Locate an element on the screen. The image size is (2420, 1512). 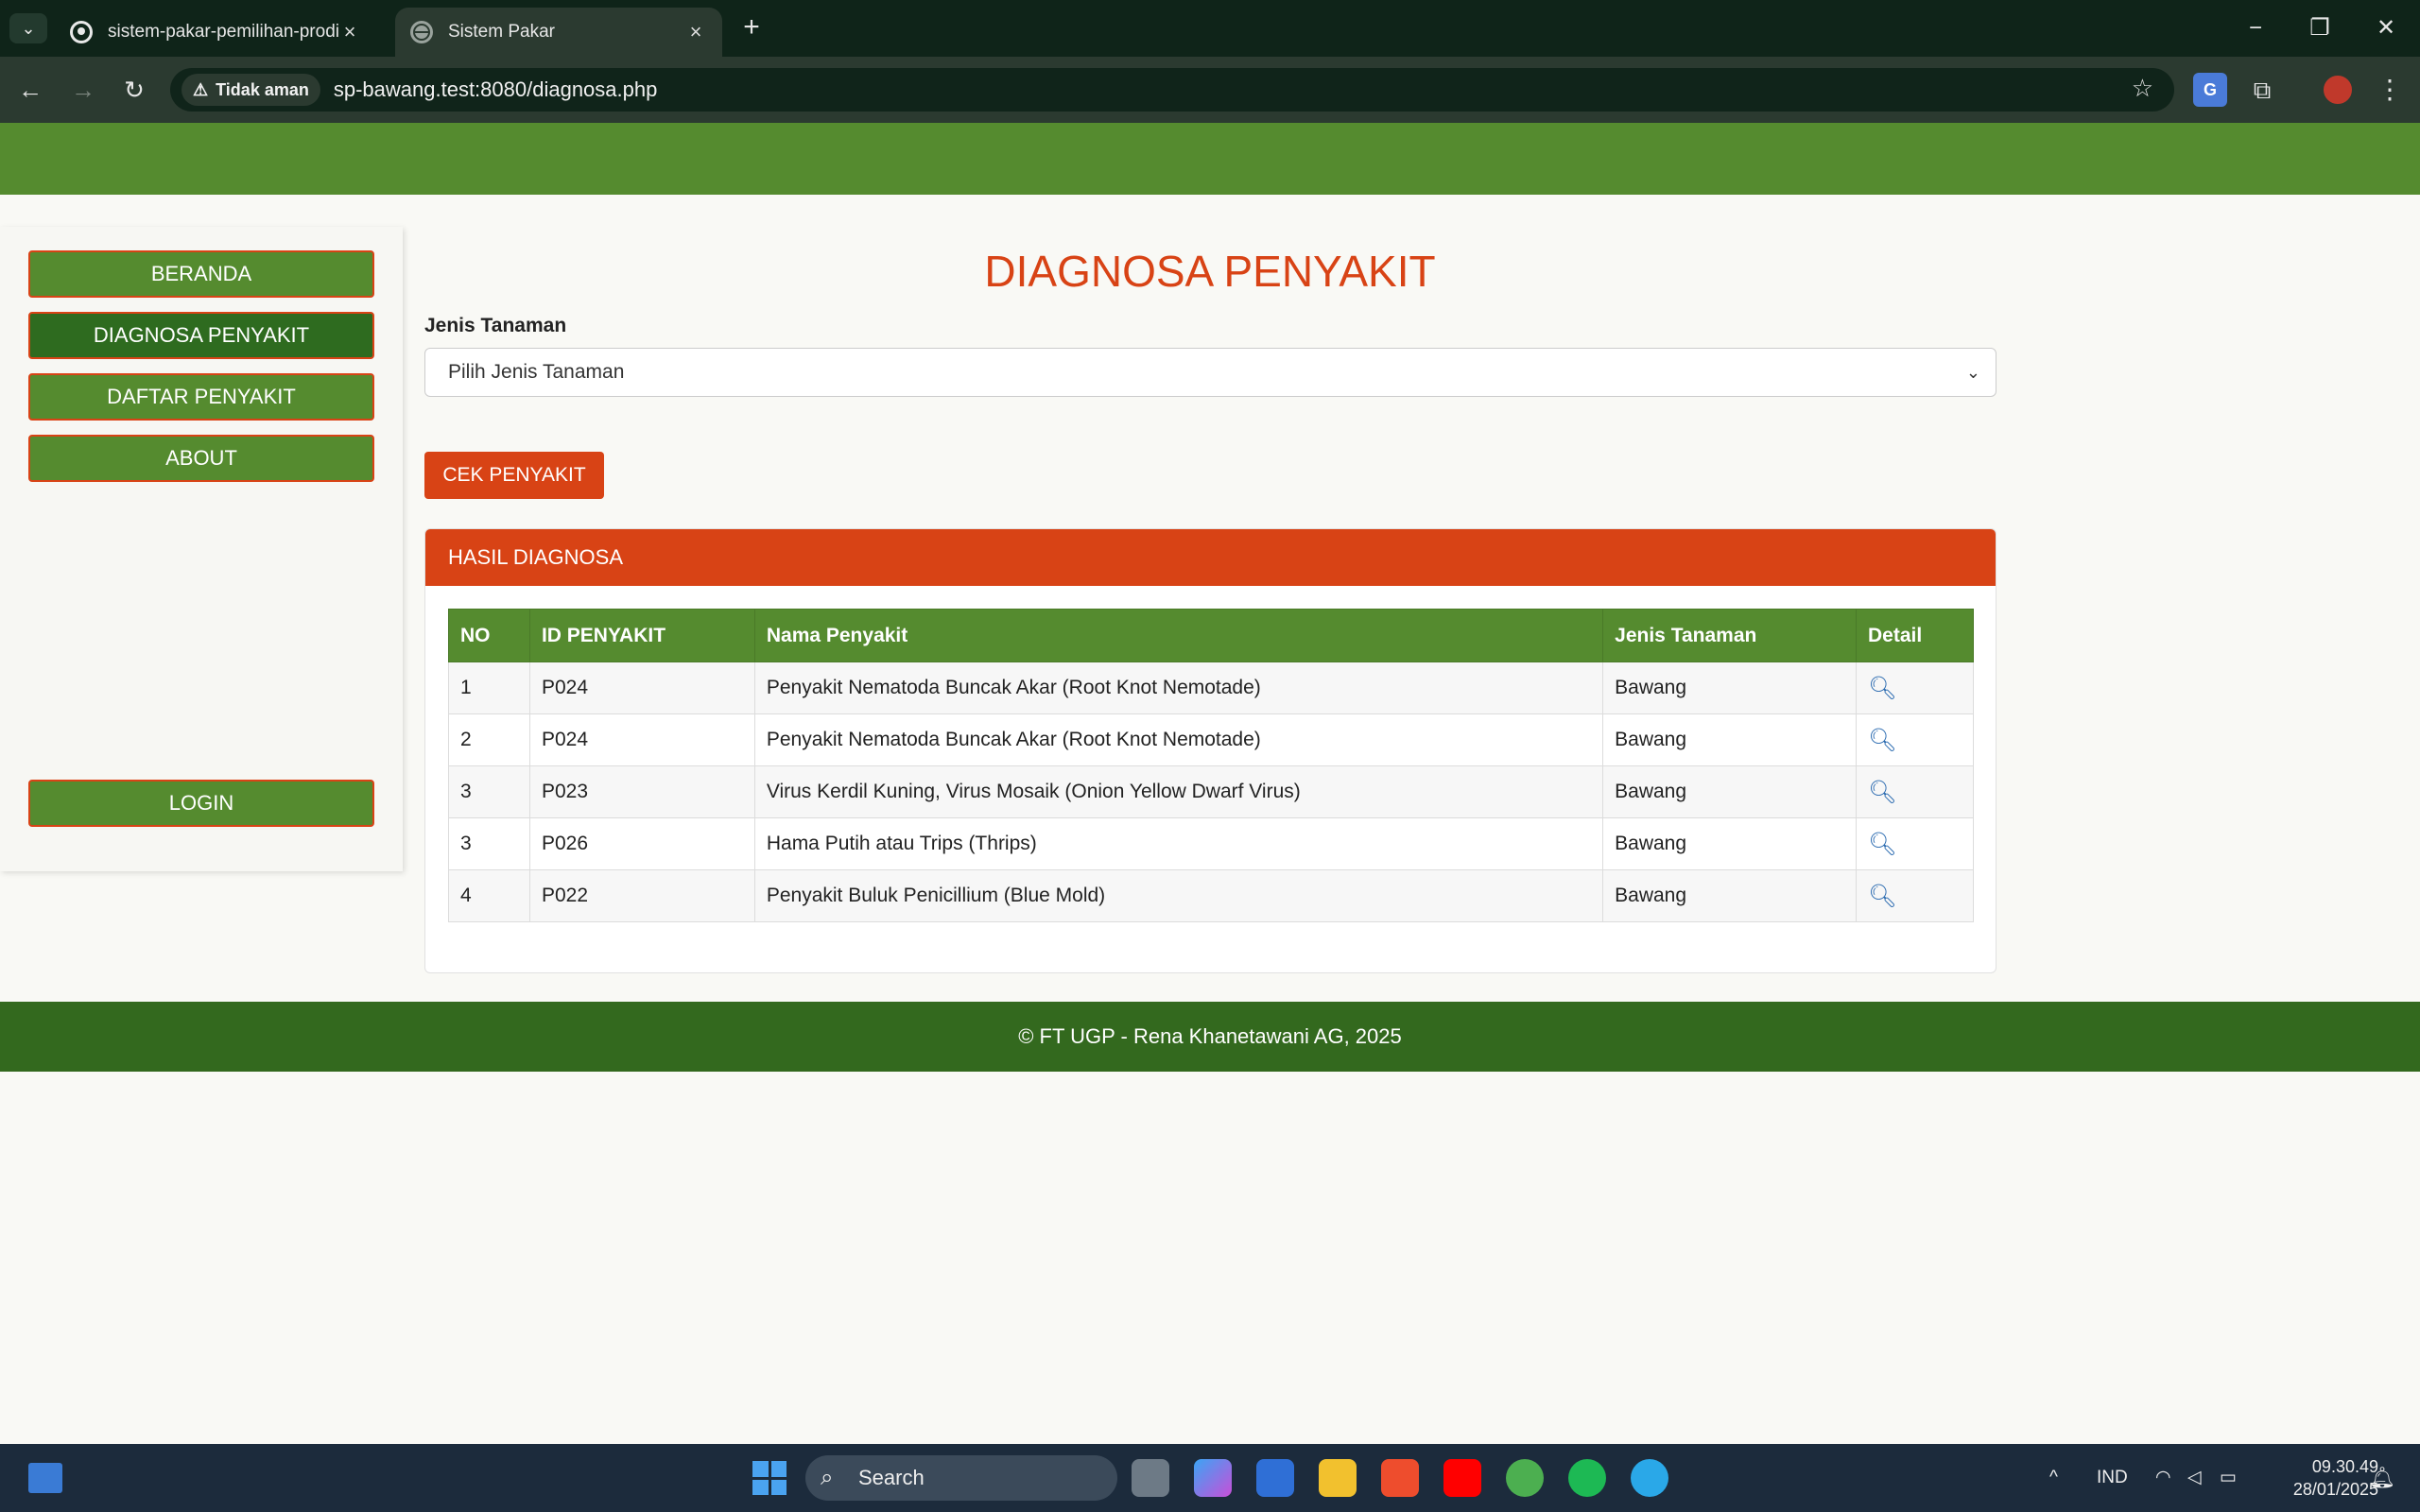
search-icon: ⌕ is located at coordinates (827, 1477).